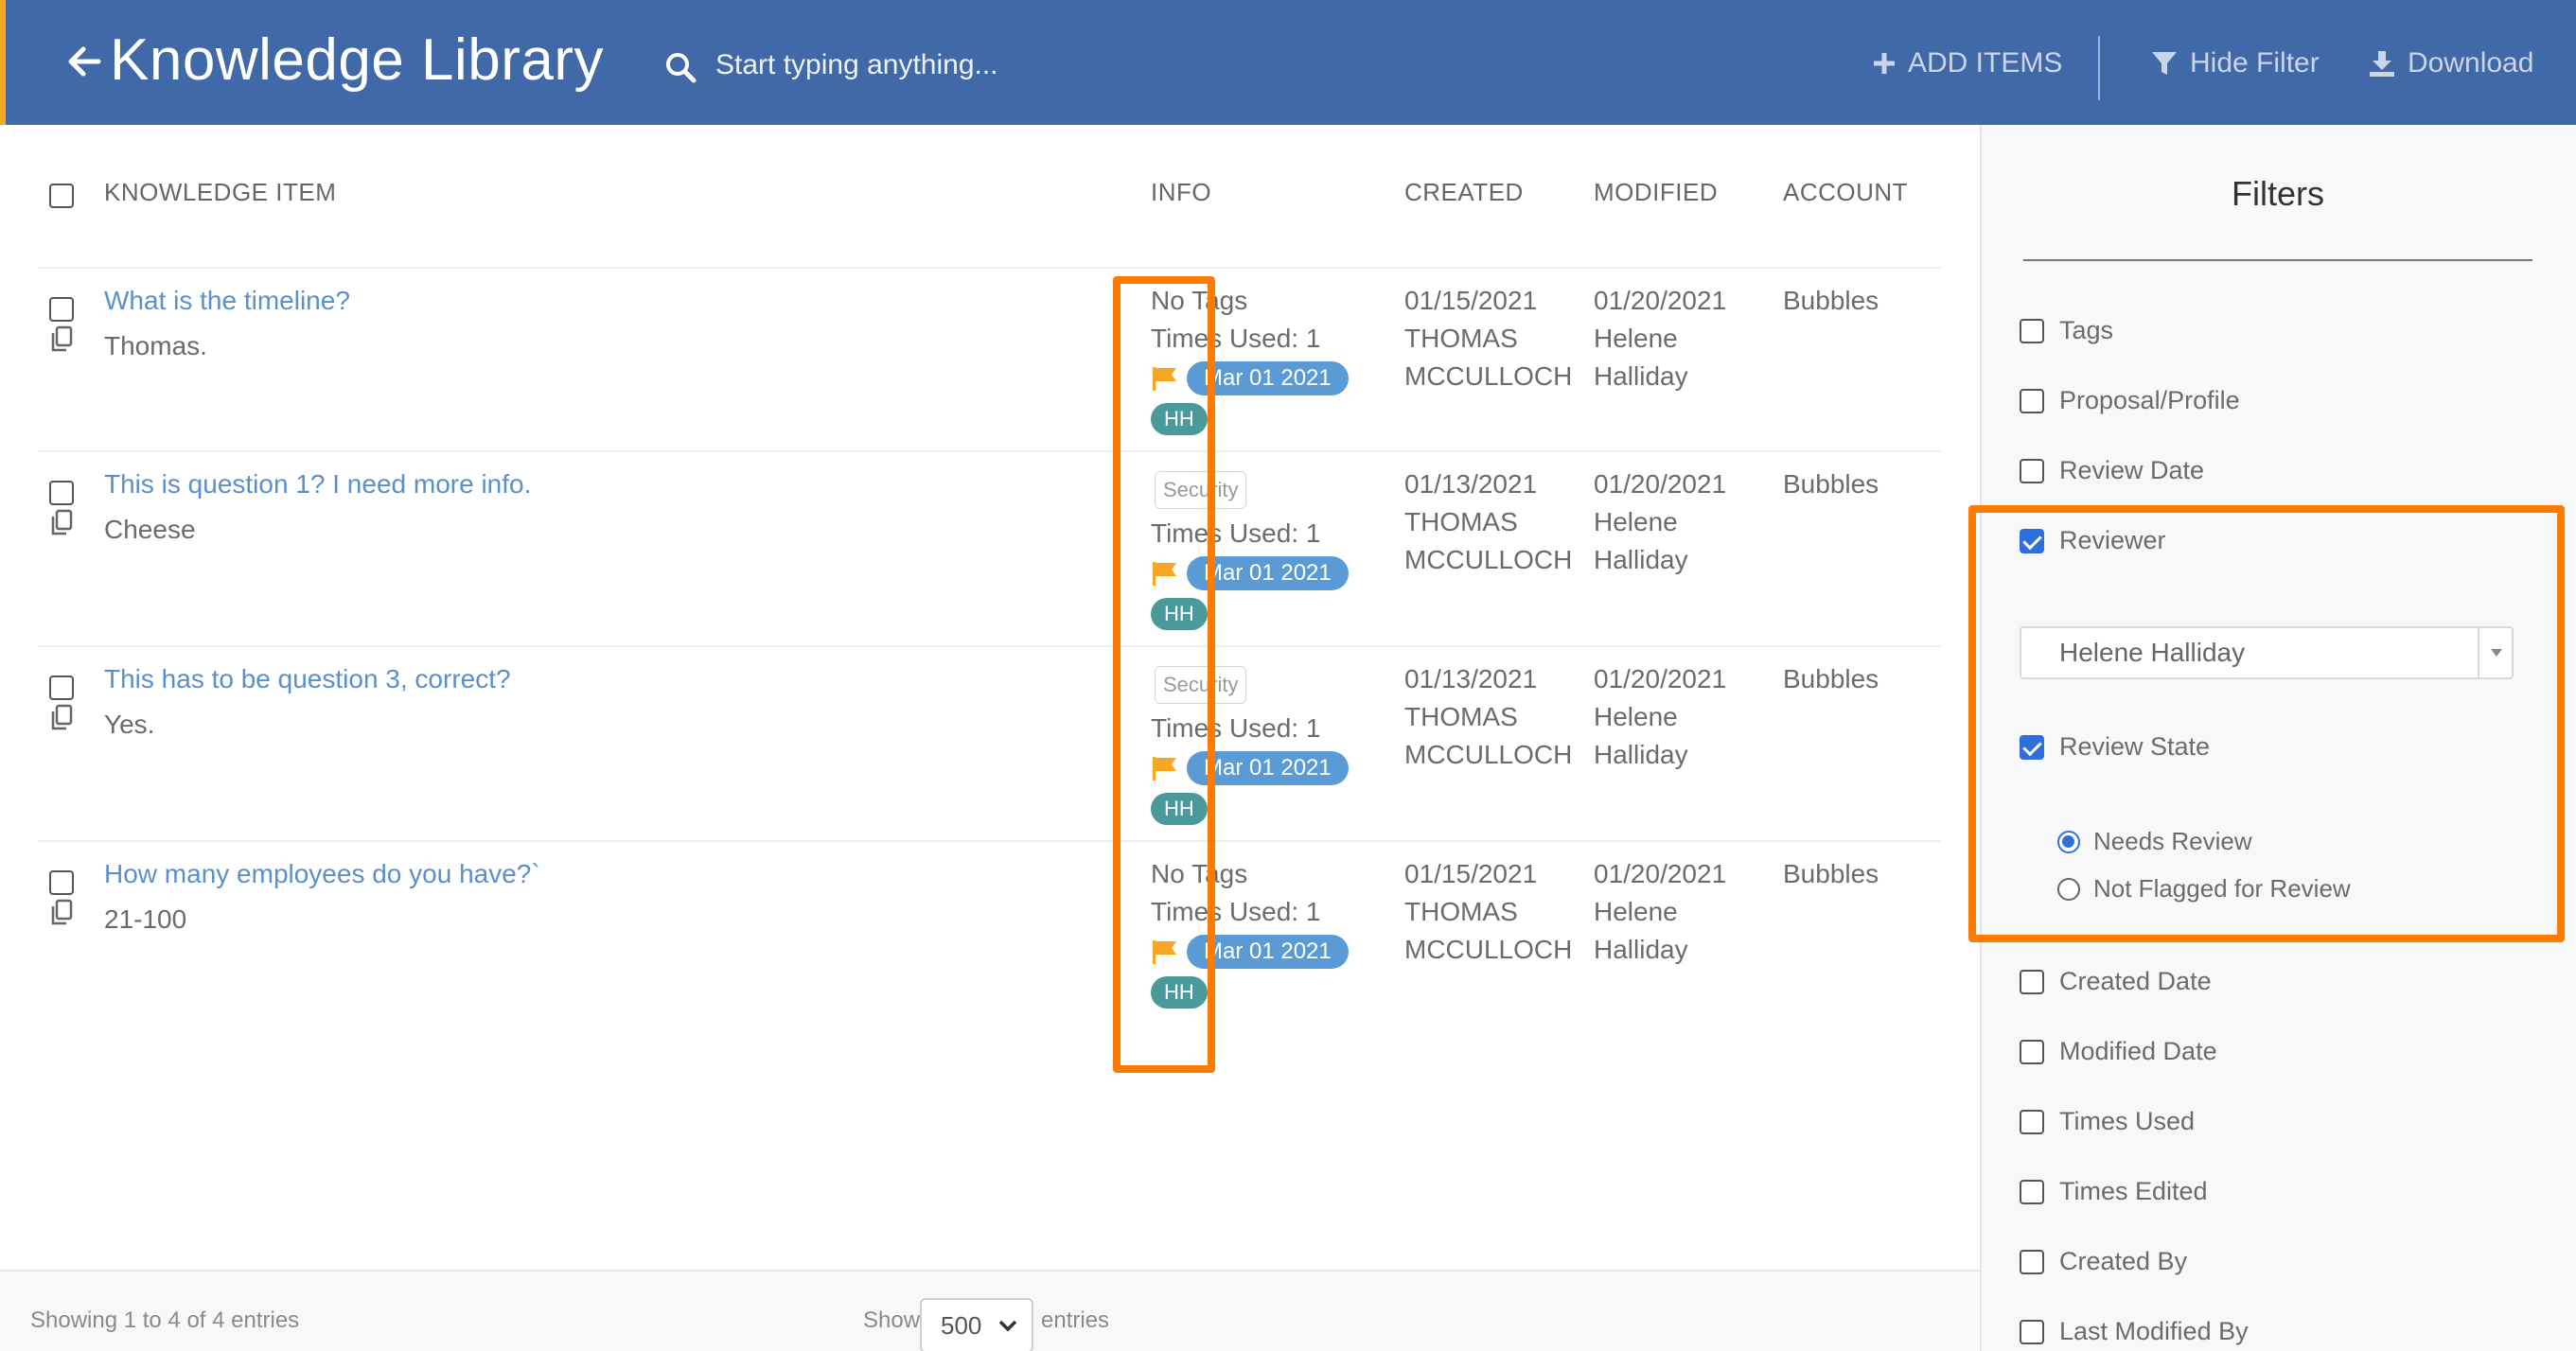  Describe the element at coordinates (227, 301) in the screenshot. I see `question-link: What is the timeline?` at that location.